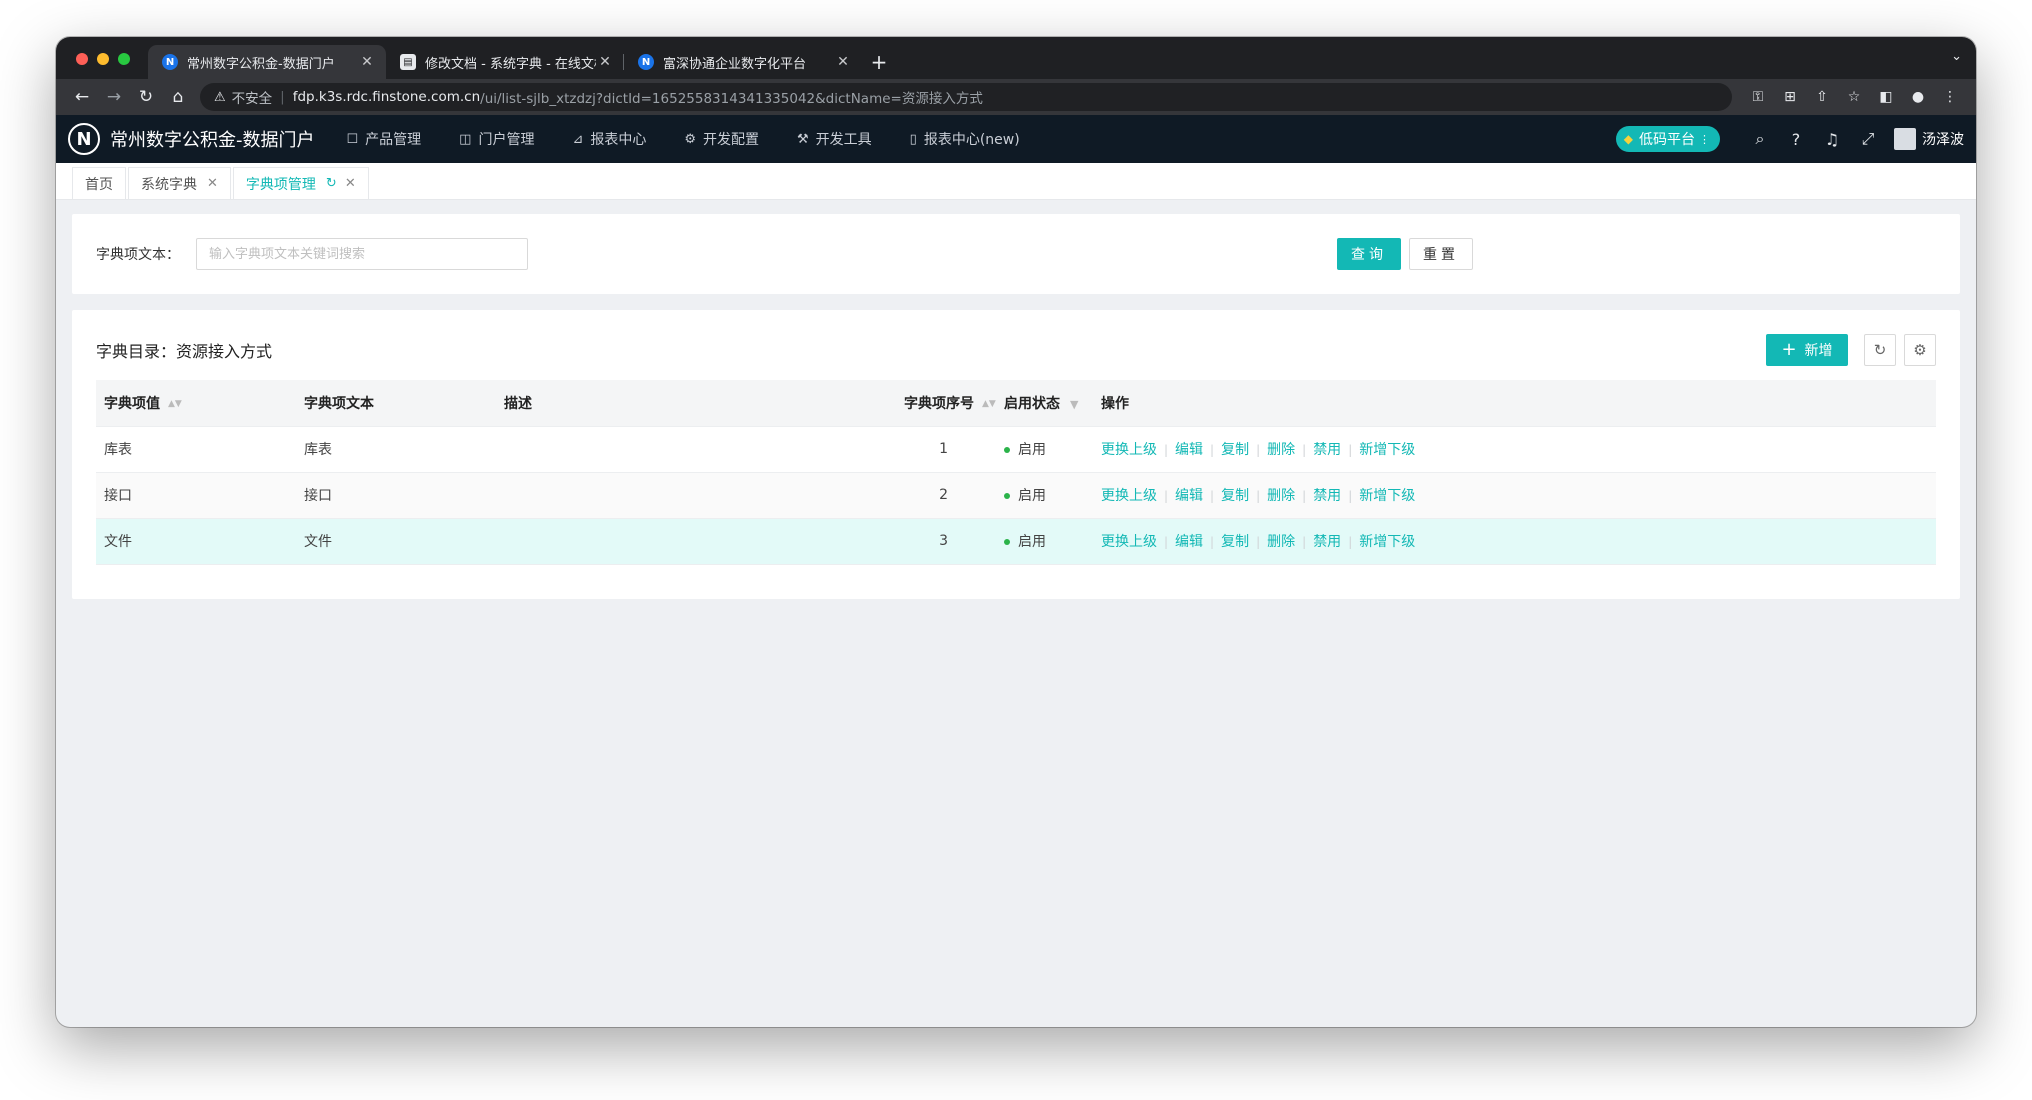 The width and height of the screenshot is (2032, 1100). I want to click on column-header-value: 字典项值 ▲▼, so click(196, 403).